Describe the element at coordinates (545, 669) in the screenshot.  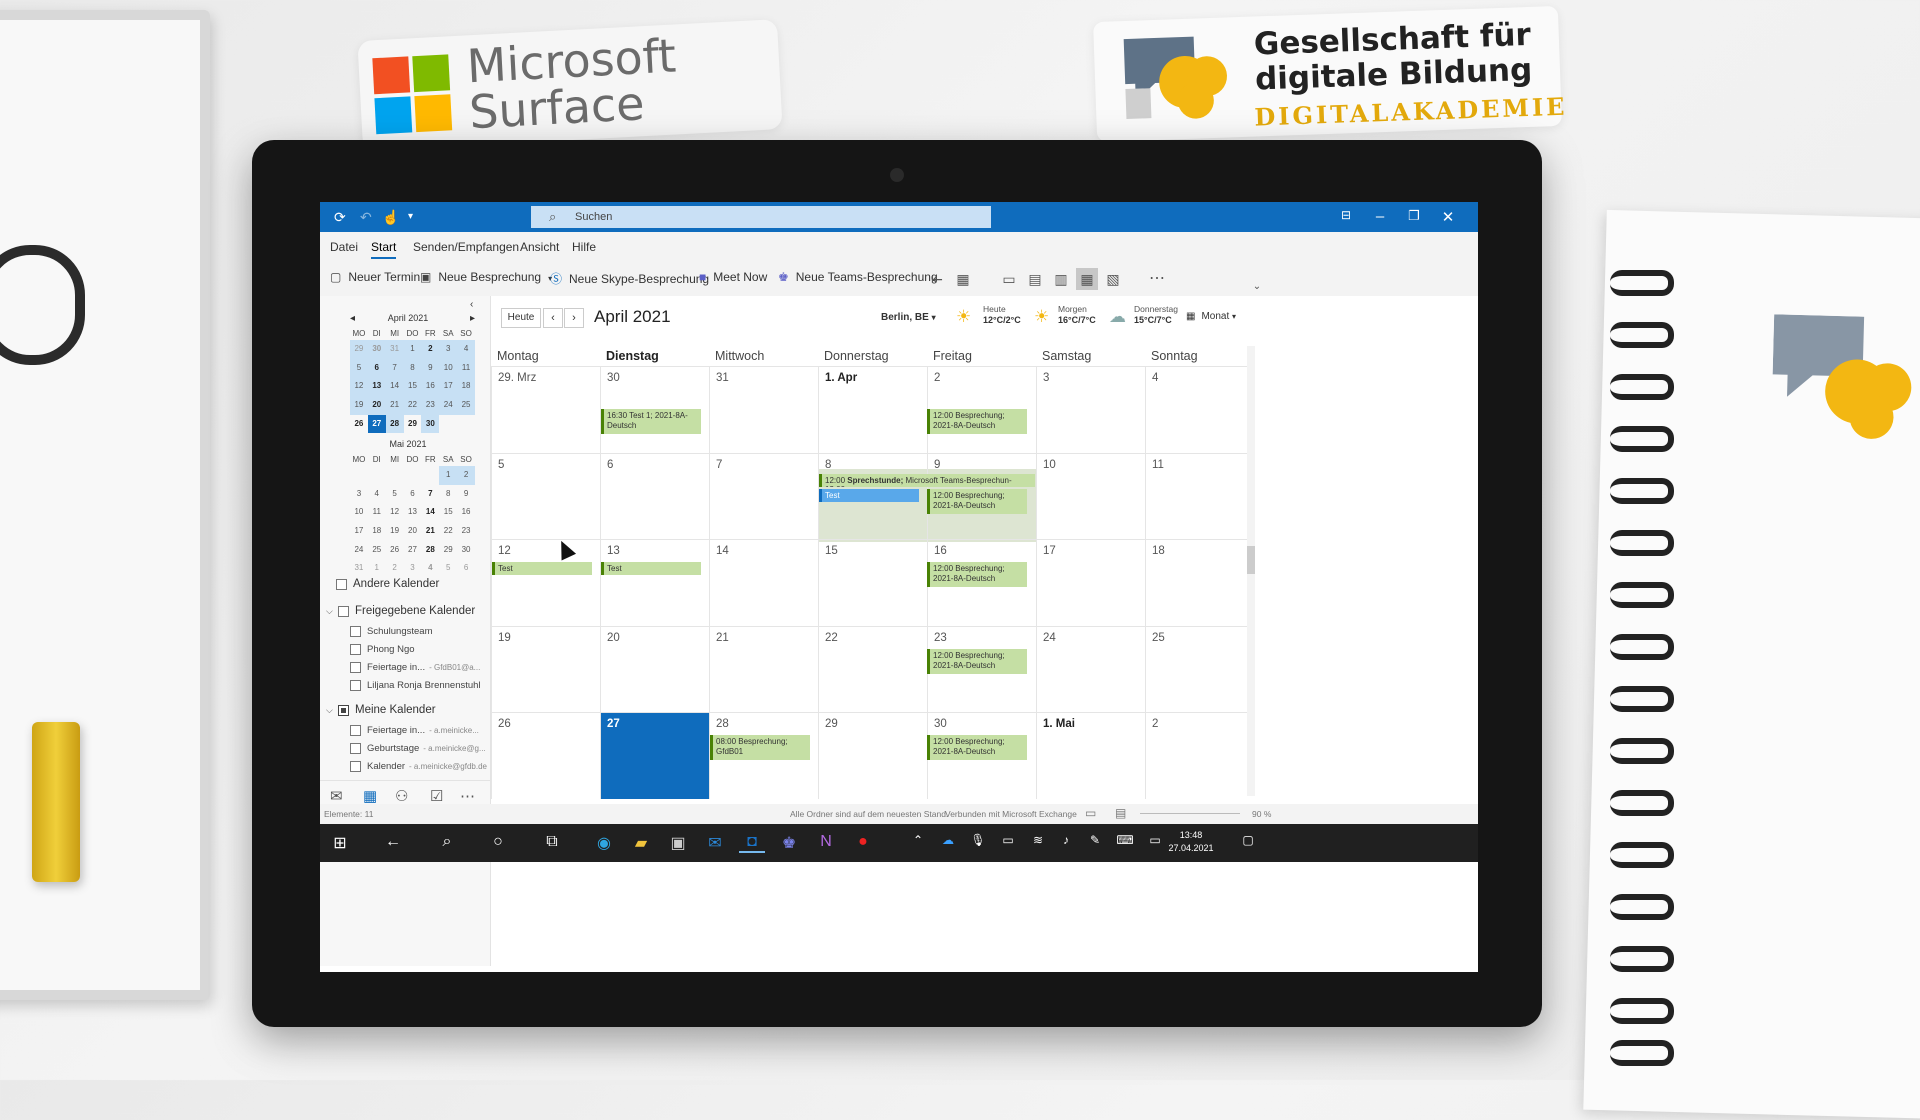
I see `day-cell: 19` at that location.